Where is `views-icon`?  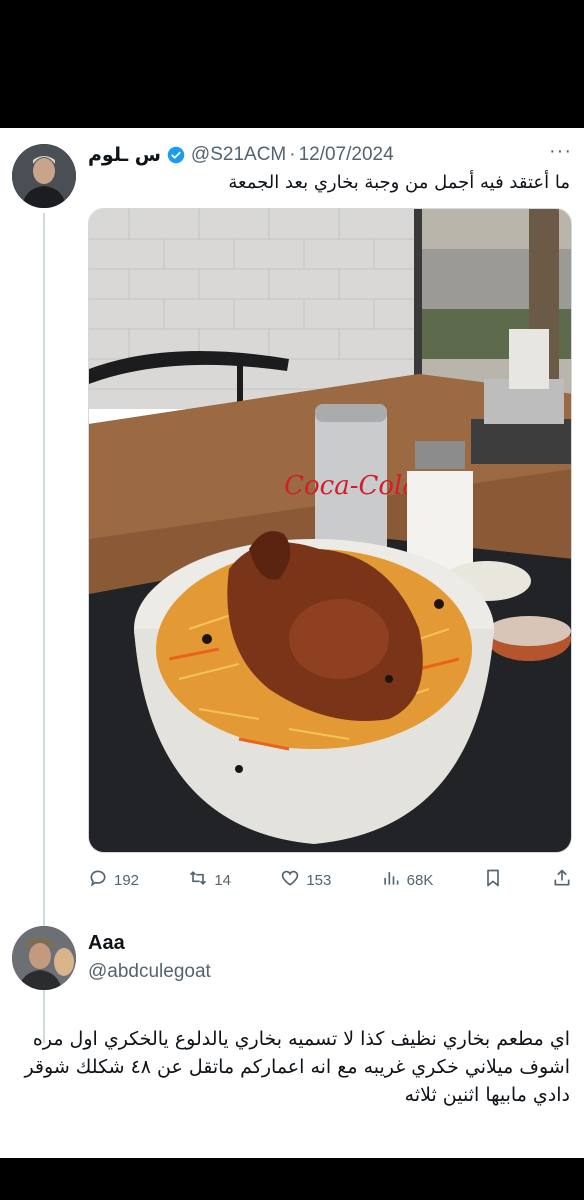 views-icon is located at coordinates (391, 880).